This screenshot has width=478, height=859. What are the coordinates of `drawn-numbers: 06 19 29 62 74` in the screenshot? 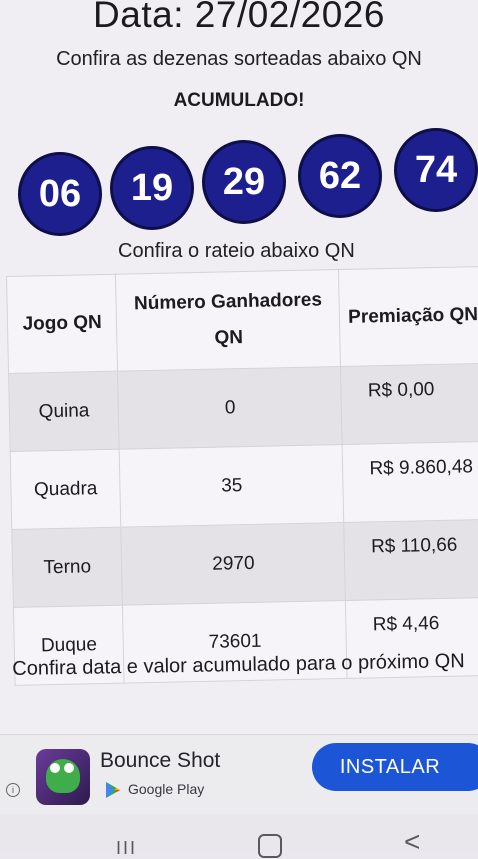 It's located at (239, 182).